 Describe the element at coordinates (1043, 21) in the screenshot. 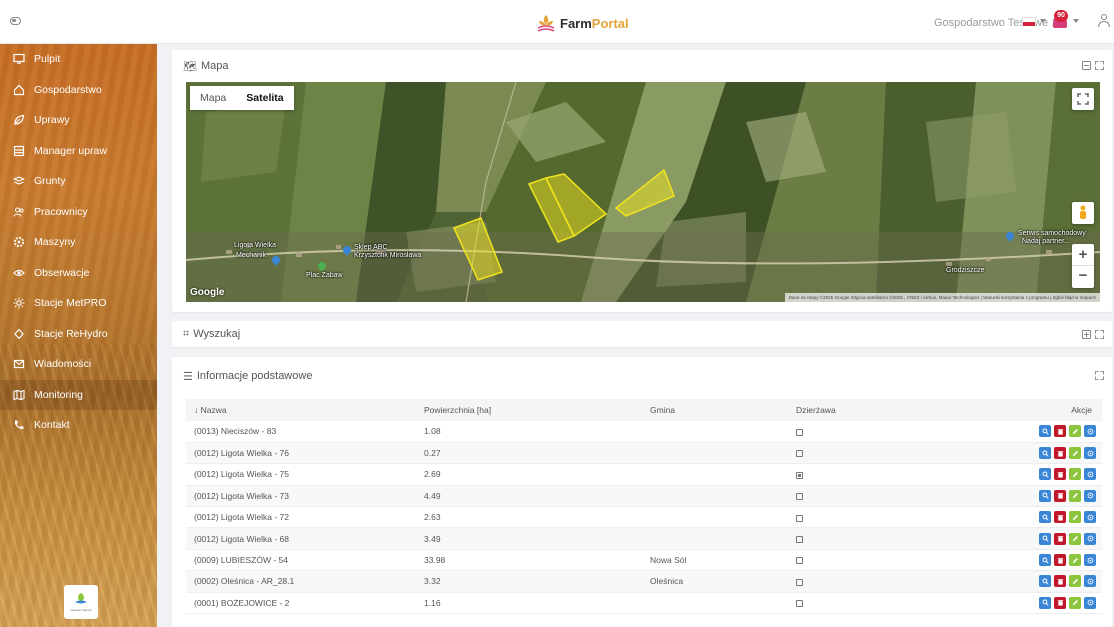

I see `language-caret-icon` at that location.